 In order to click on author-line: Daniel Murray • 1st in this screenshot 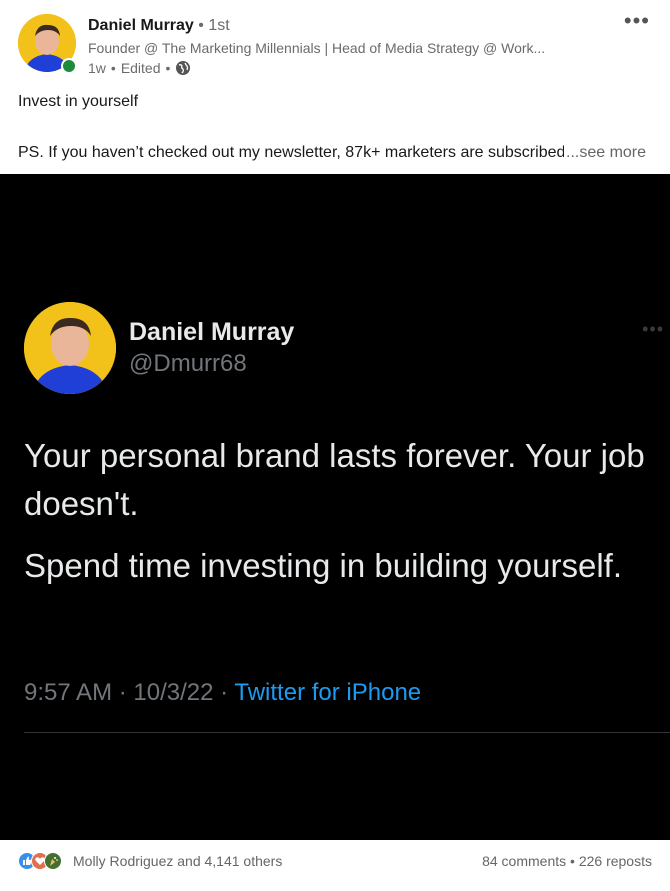, I will do `click(159, 26)`.